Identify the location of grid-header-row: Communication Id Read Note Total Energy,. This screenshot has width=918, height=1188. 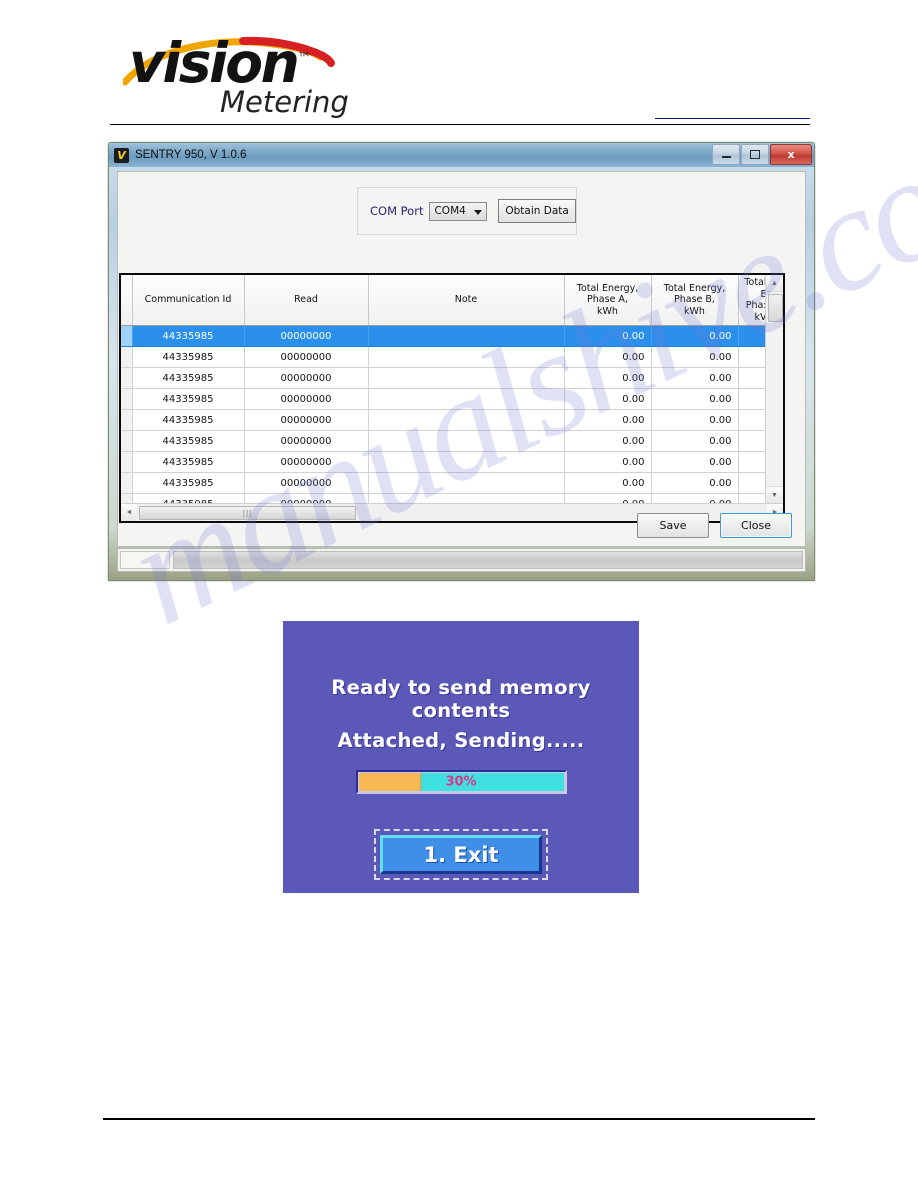
(446, 301).